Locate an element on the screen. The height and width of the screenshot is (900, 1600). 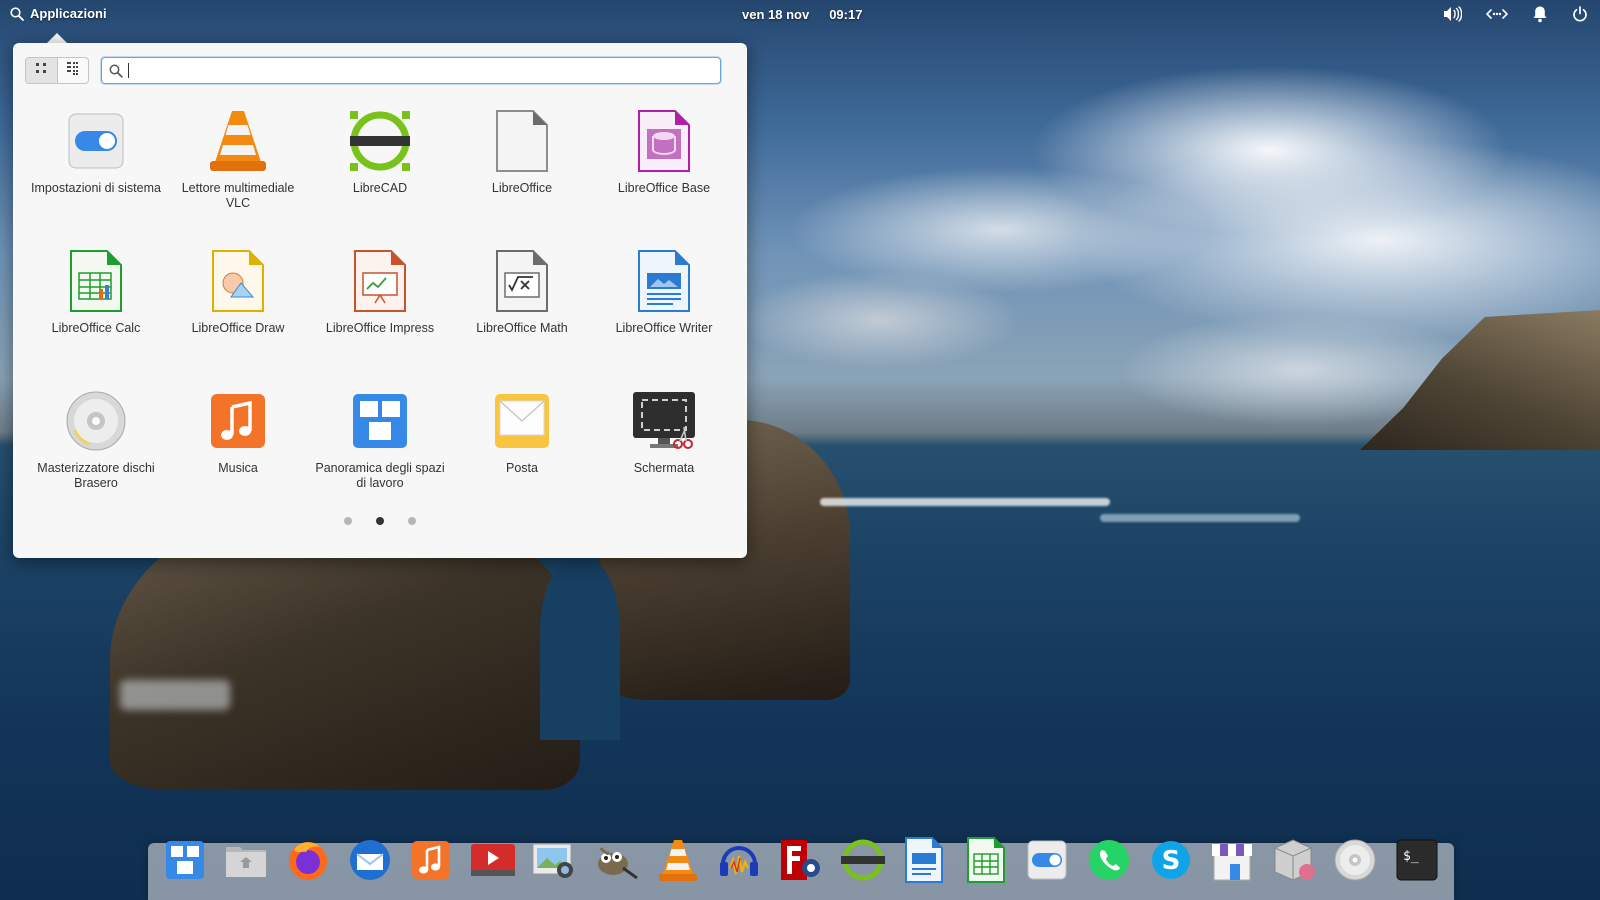
app-label: LibreOffice is located at coordinates (522, 188).